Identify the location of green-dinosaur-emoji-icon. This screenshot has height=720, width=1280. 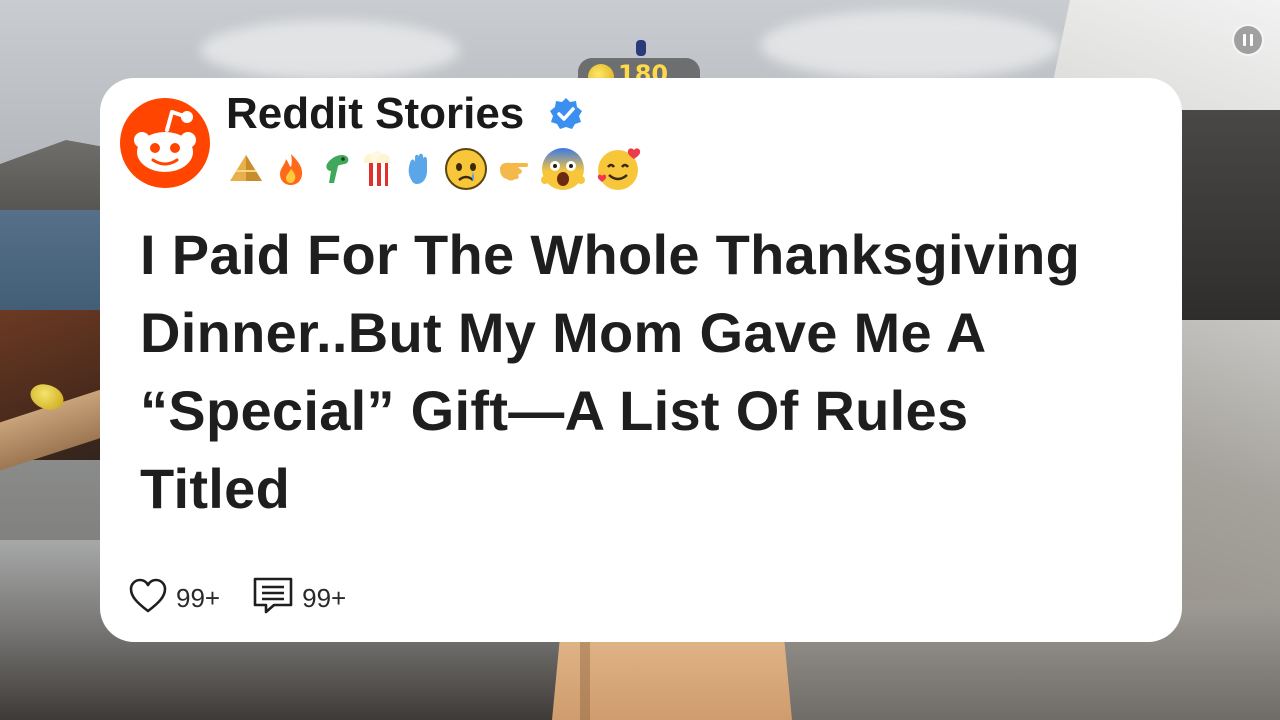
(334, 169).